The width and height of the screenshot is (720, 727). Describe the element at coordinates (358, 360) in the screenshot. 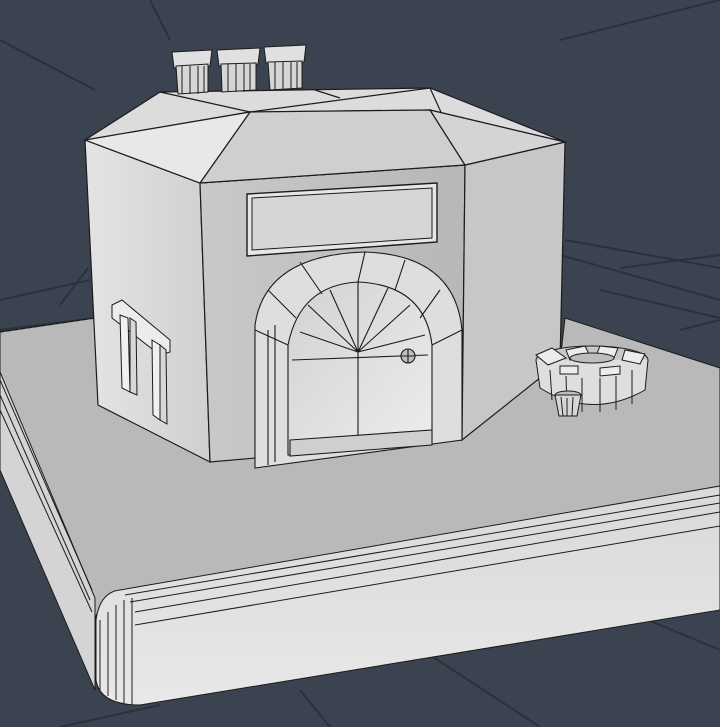

I see `arched-doorway` at that location.